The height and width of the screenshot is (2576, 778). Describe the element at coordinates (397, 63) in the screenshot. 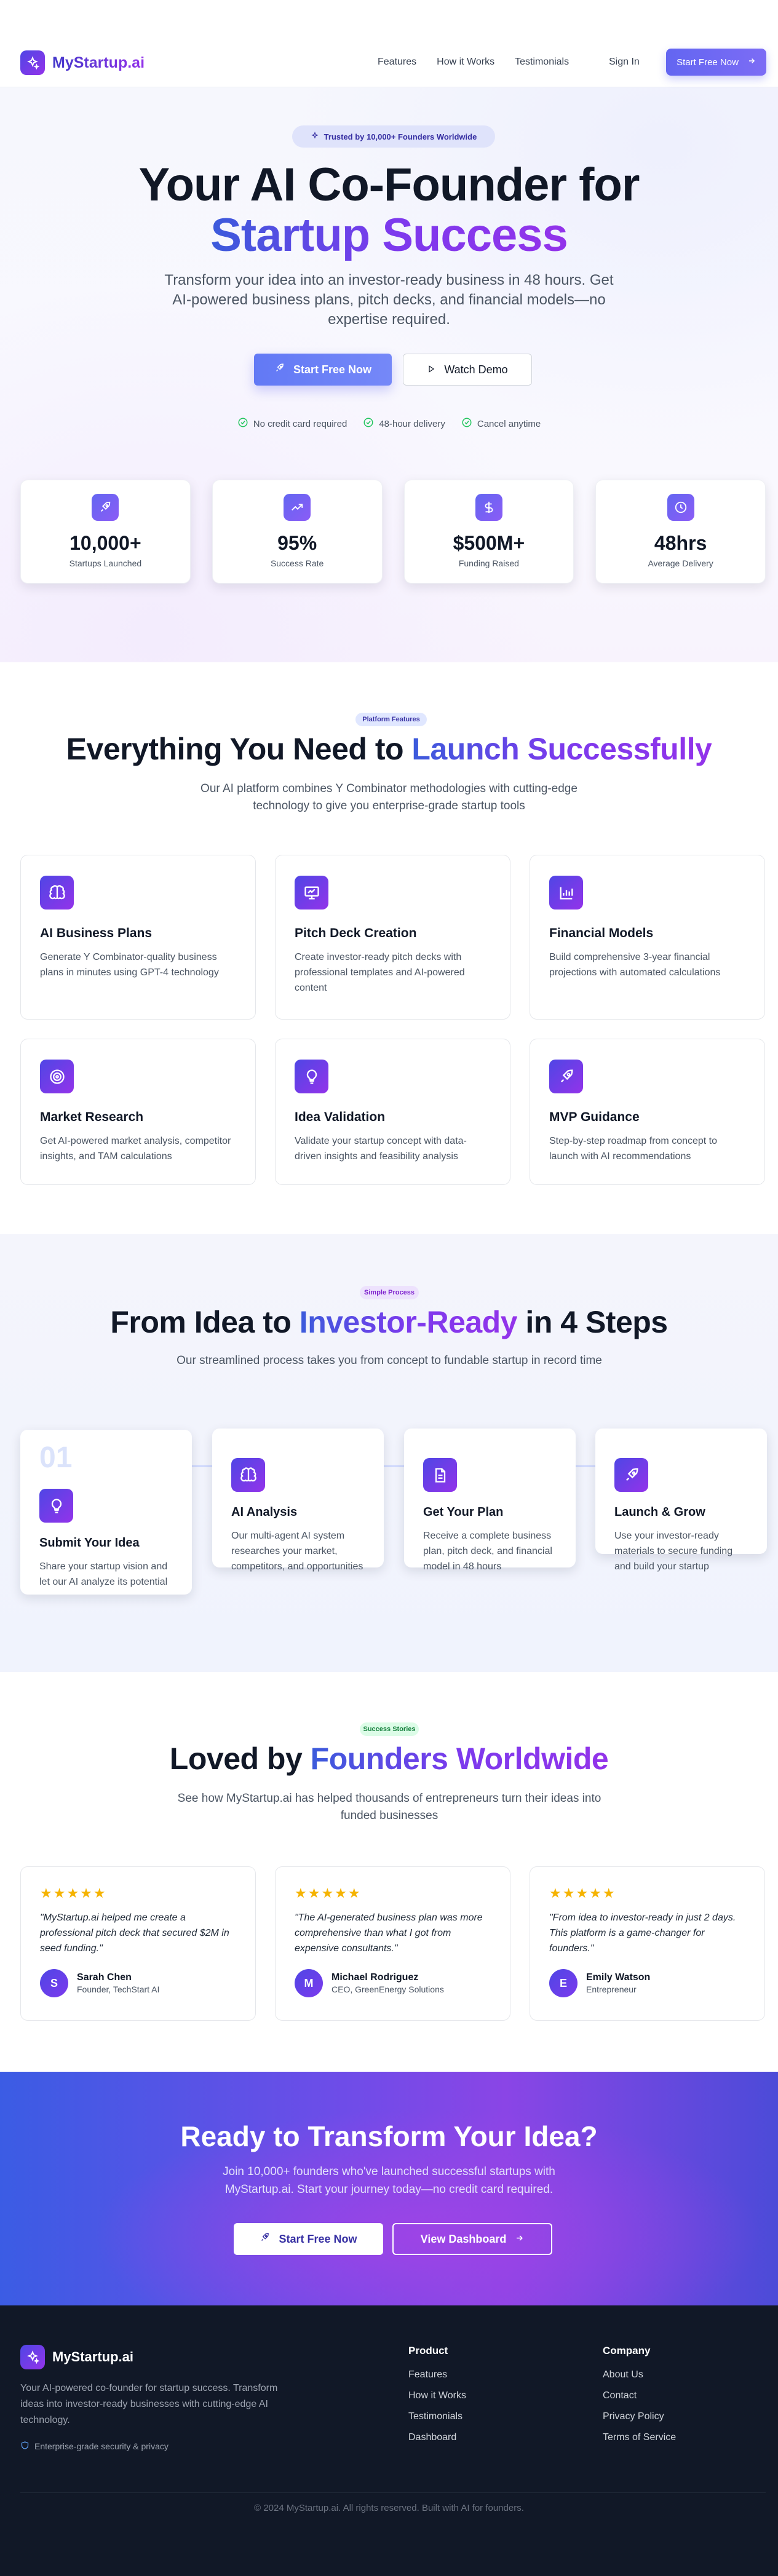

I see `nav-link-features: Features` at that location.